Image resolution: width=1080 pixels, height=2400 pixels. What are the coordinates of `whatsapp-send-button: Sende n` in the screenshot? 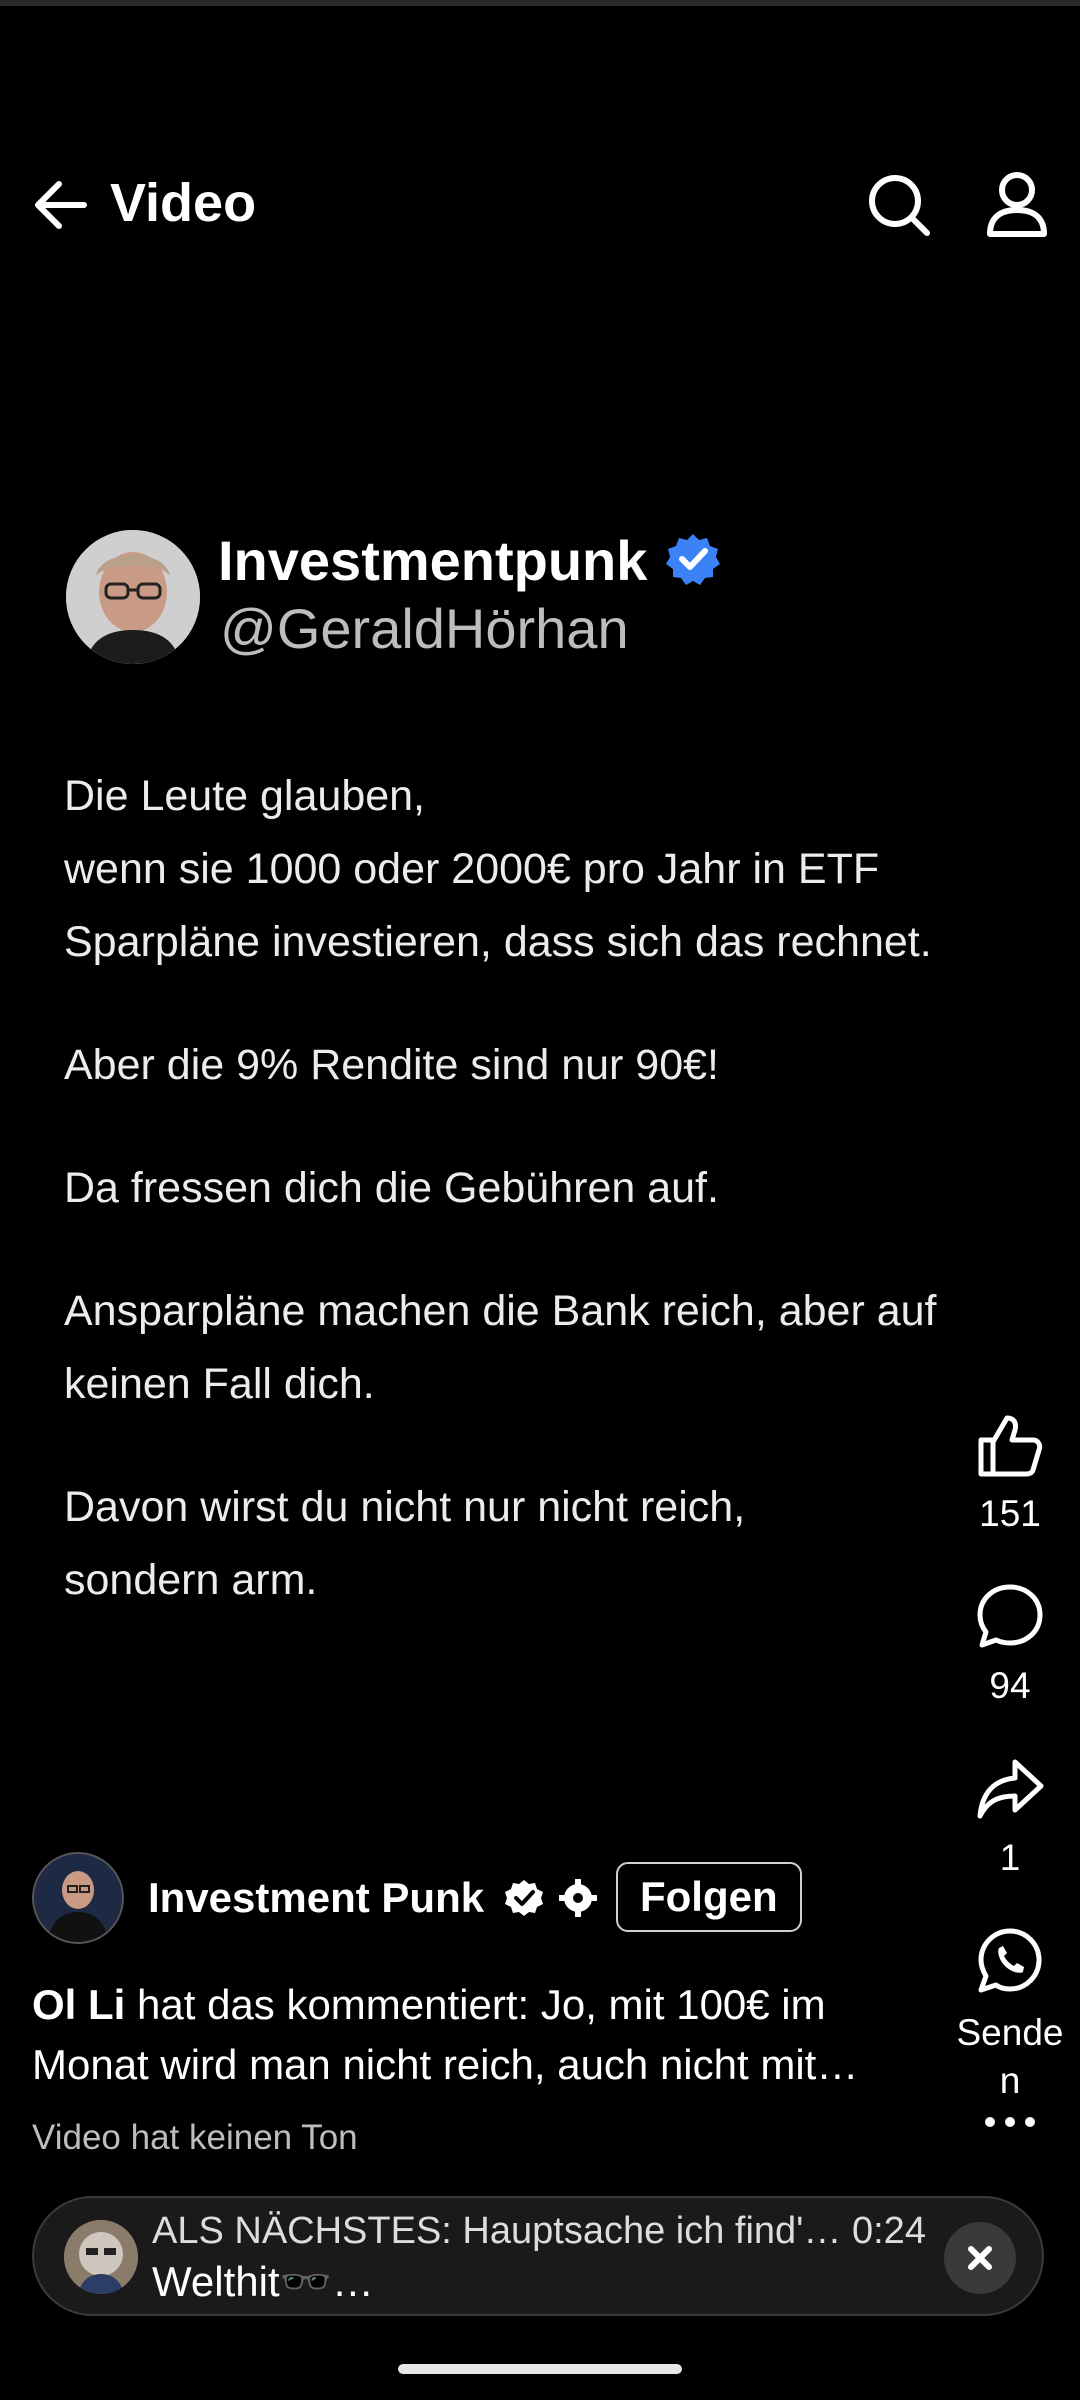 It's located at (1010, 2015).